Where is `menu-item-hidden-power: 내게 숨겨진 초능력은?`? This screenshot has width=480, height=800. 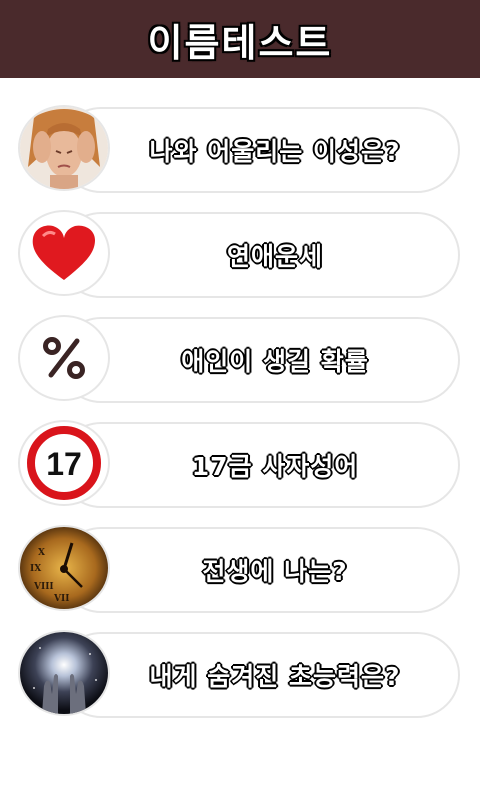 menu-item-hidden-power: 내게 숨겨진 초능력은? is located at coordinates (240, 675).